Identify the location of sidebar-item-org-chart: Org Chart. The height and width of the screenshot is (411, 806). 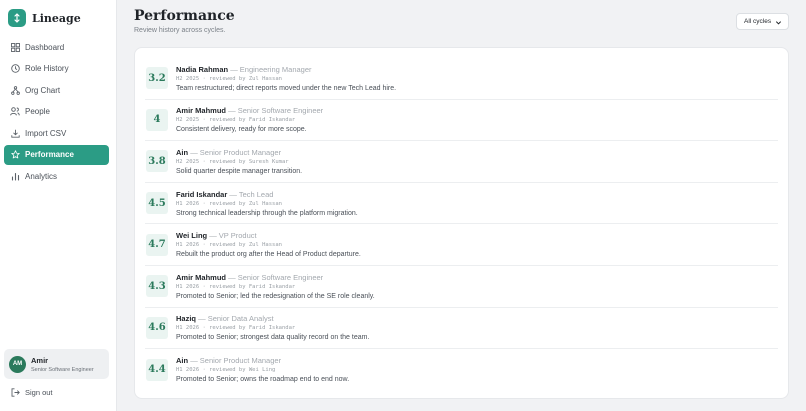
(56, 90).